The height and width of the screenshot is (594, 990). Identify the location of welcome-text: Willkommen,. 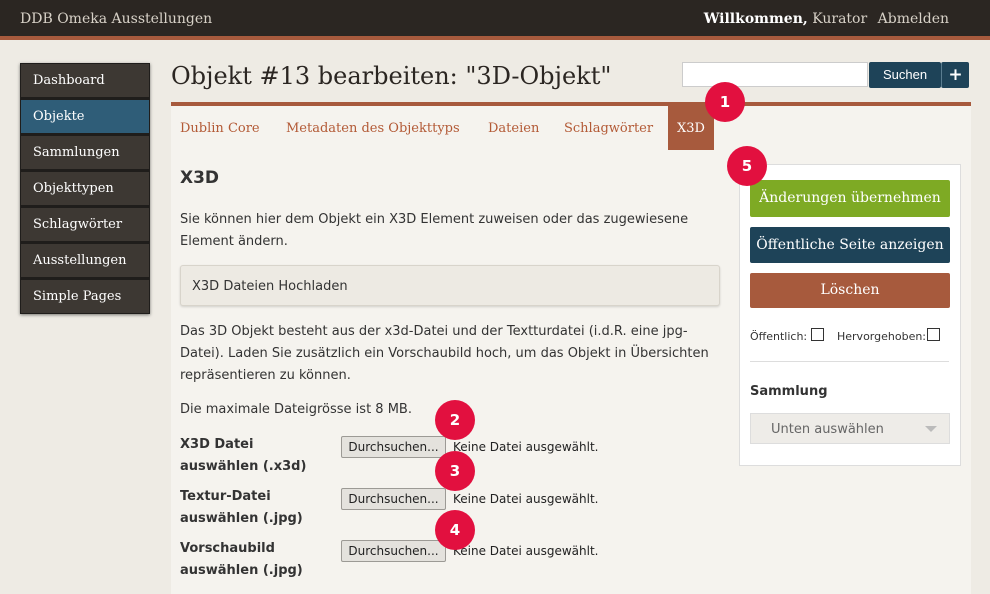
(755, 19).